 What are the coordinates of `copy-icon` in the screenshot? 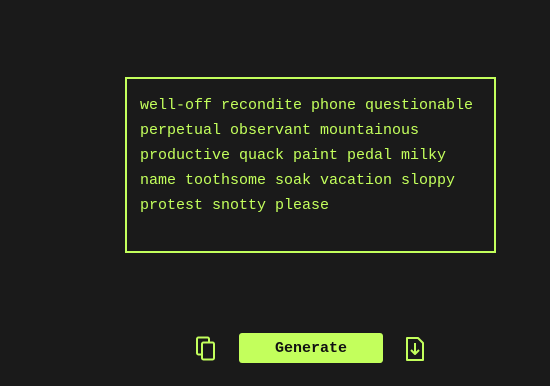 It's located at (205, 348).